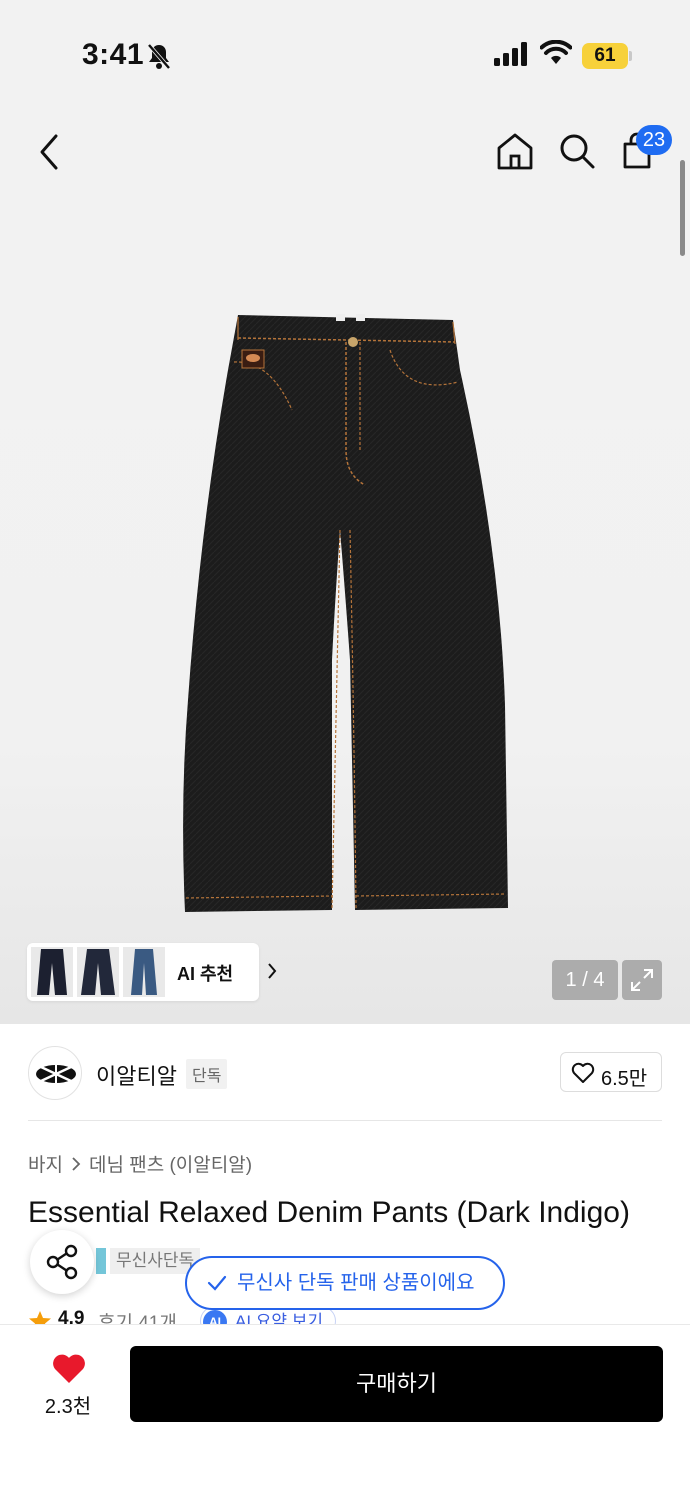 This screenshot has height=1500, width=690. I want to click on divider, so click(345, 1120).